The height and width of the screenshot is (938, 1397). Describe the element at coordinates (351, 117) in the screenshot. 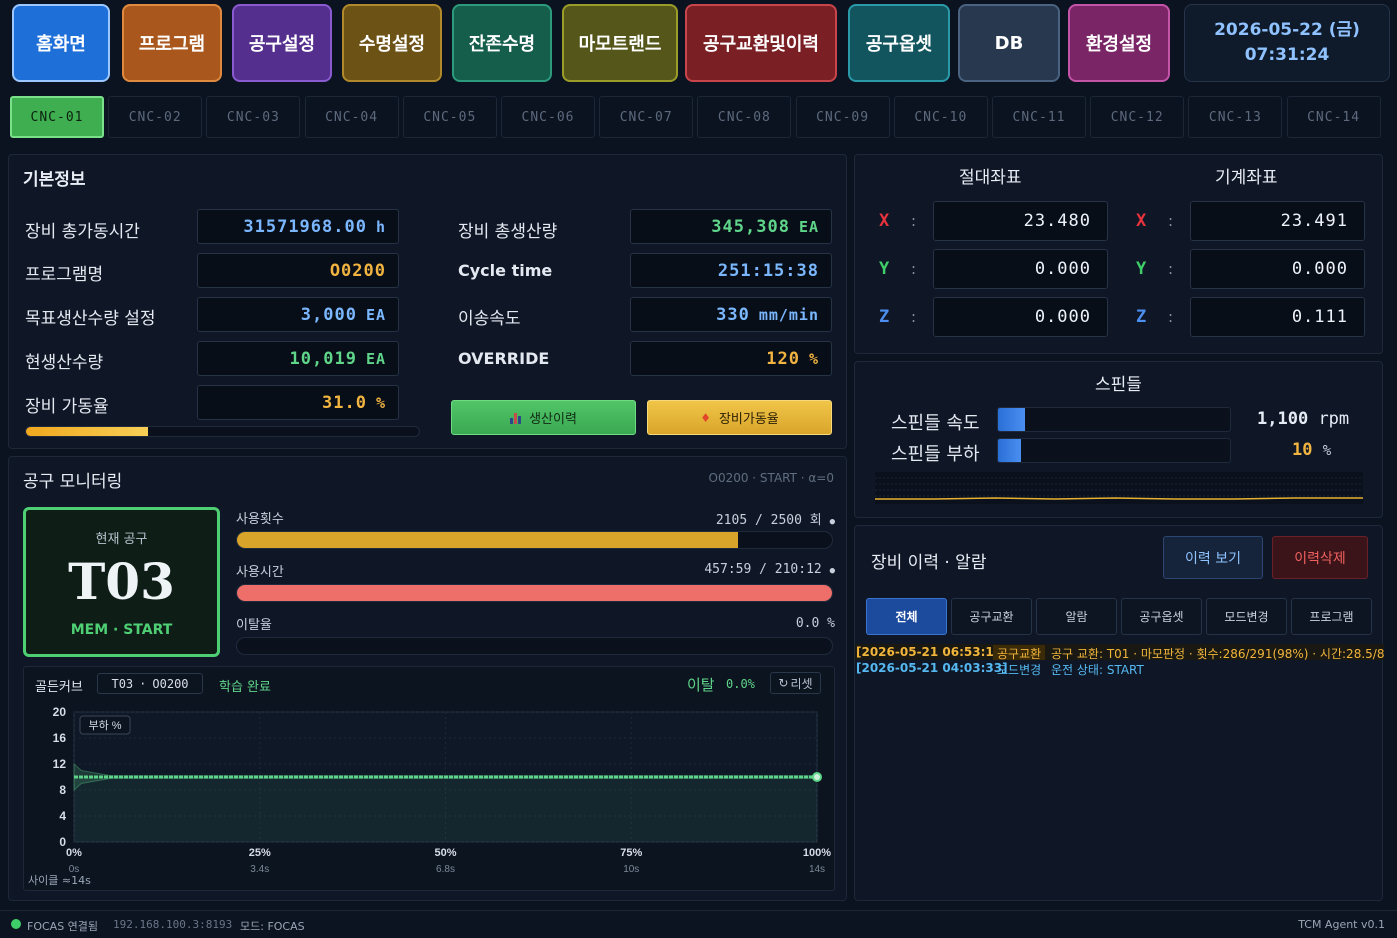

I see `cnc-tab-4: CNC-04` at that location.